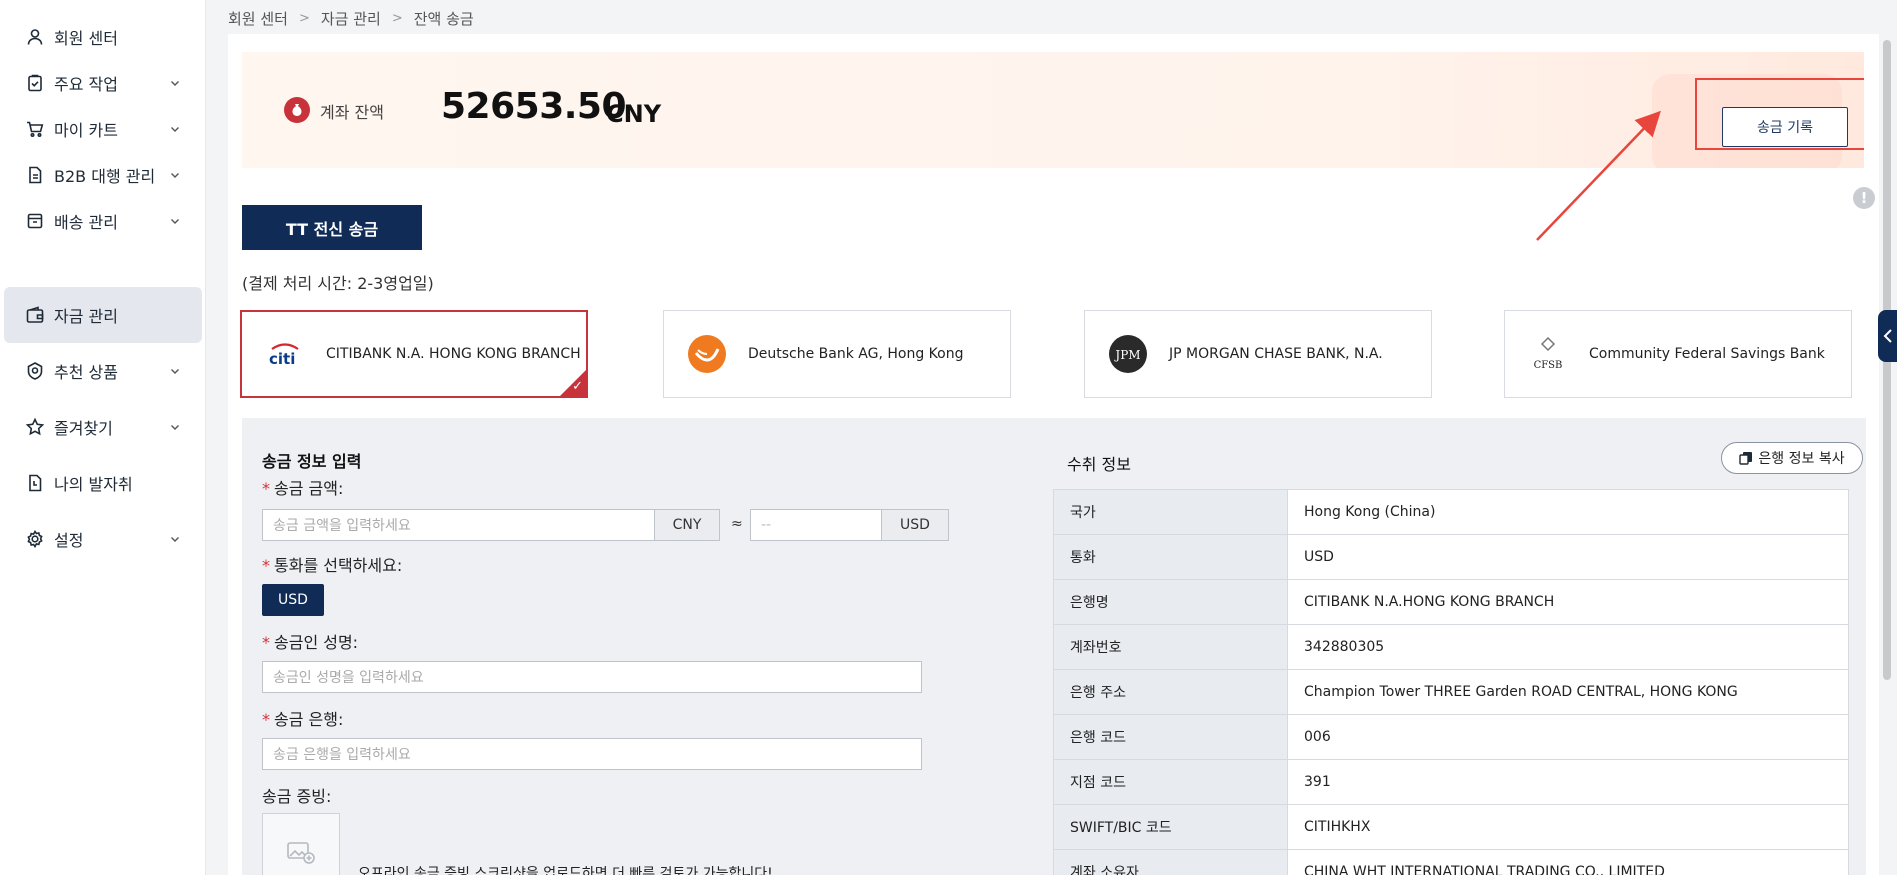  I want to click on receiver-info-row: SWIFT/BIC 코드 CITIHKHX, so click(1451, 827).